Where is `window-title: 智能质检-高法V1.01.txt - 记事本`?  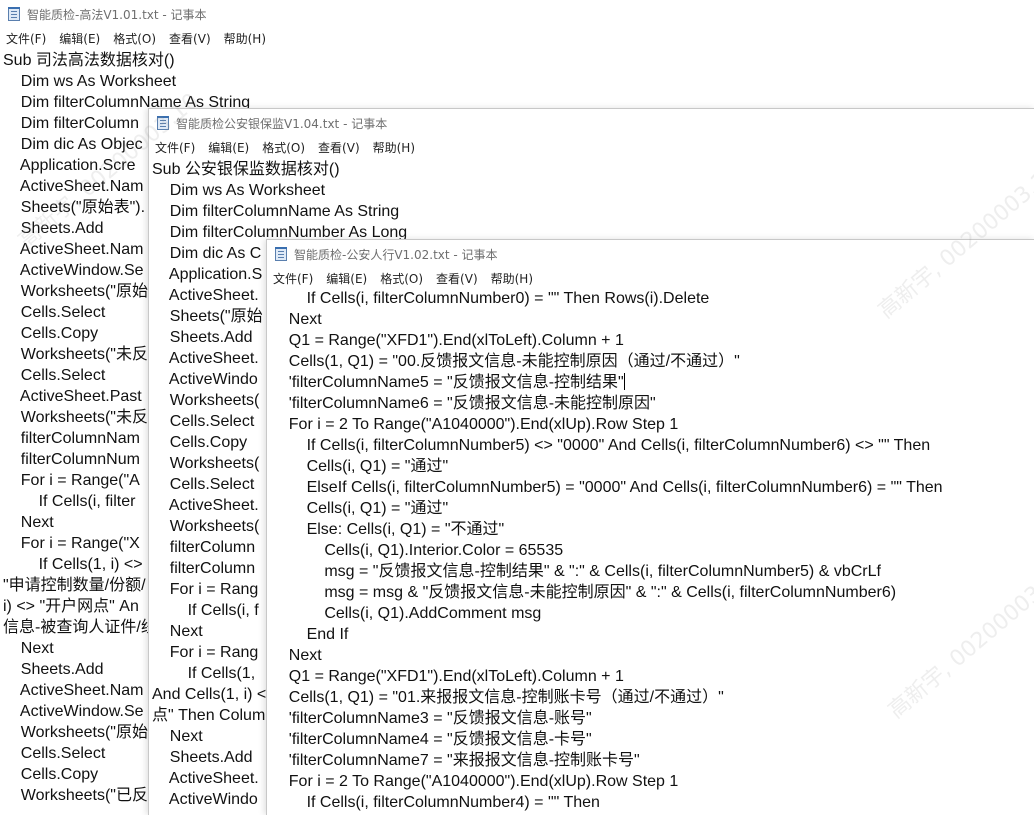 window-title: 智能质检-高法V1.01.txt - 记事本 is located at coordinates (117, 14).